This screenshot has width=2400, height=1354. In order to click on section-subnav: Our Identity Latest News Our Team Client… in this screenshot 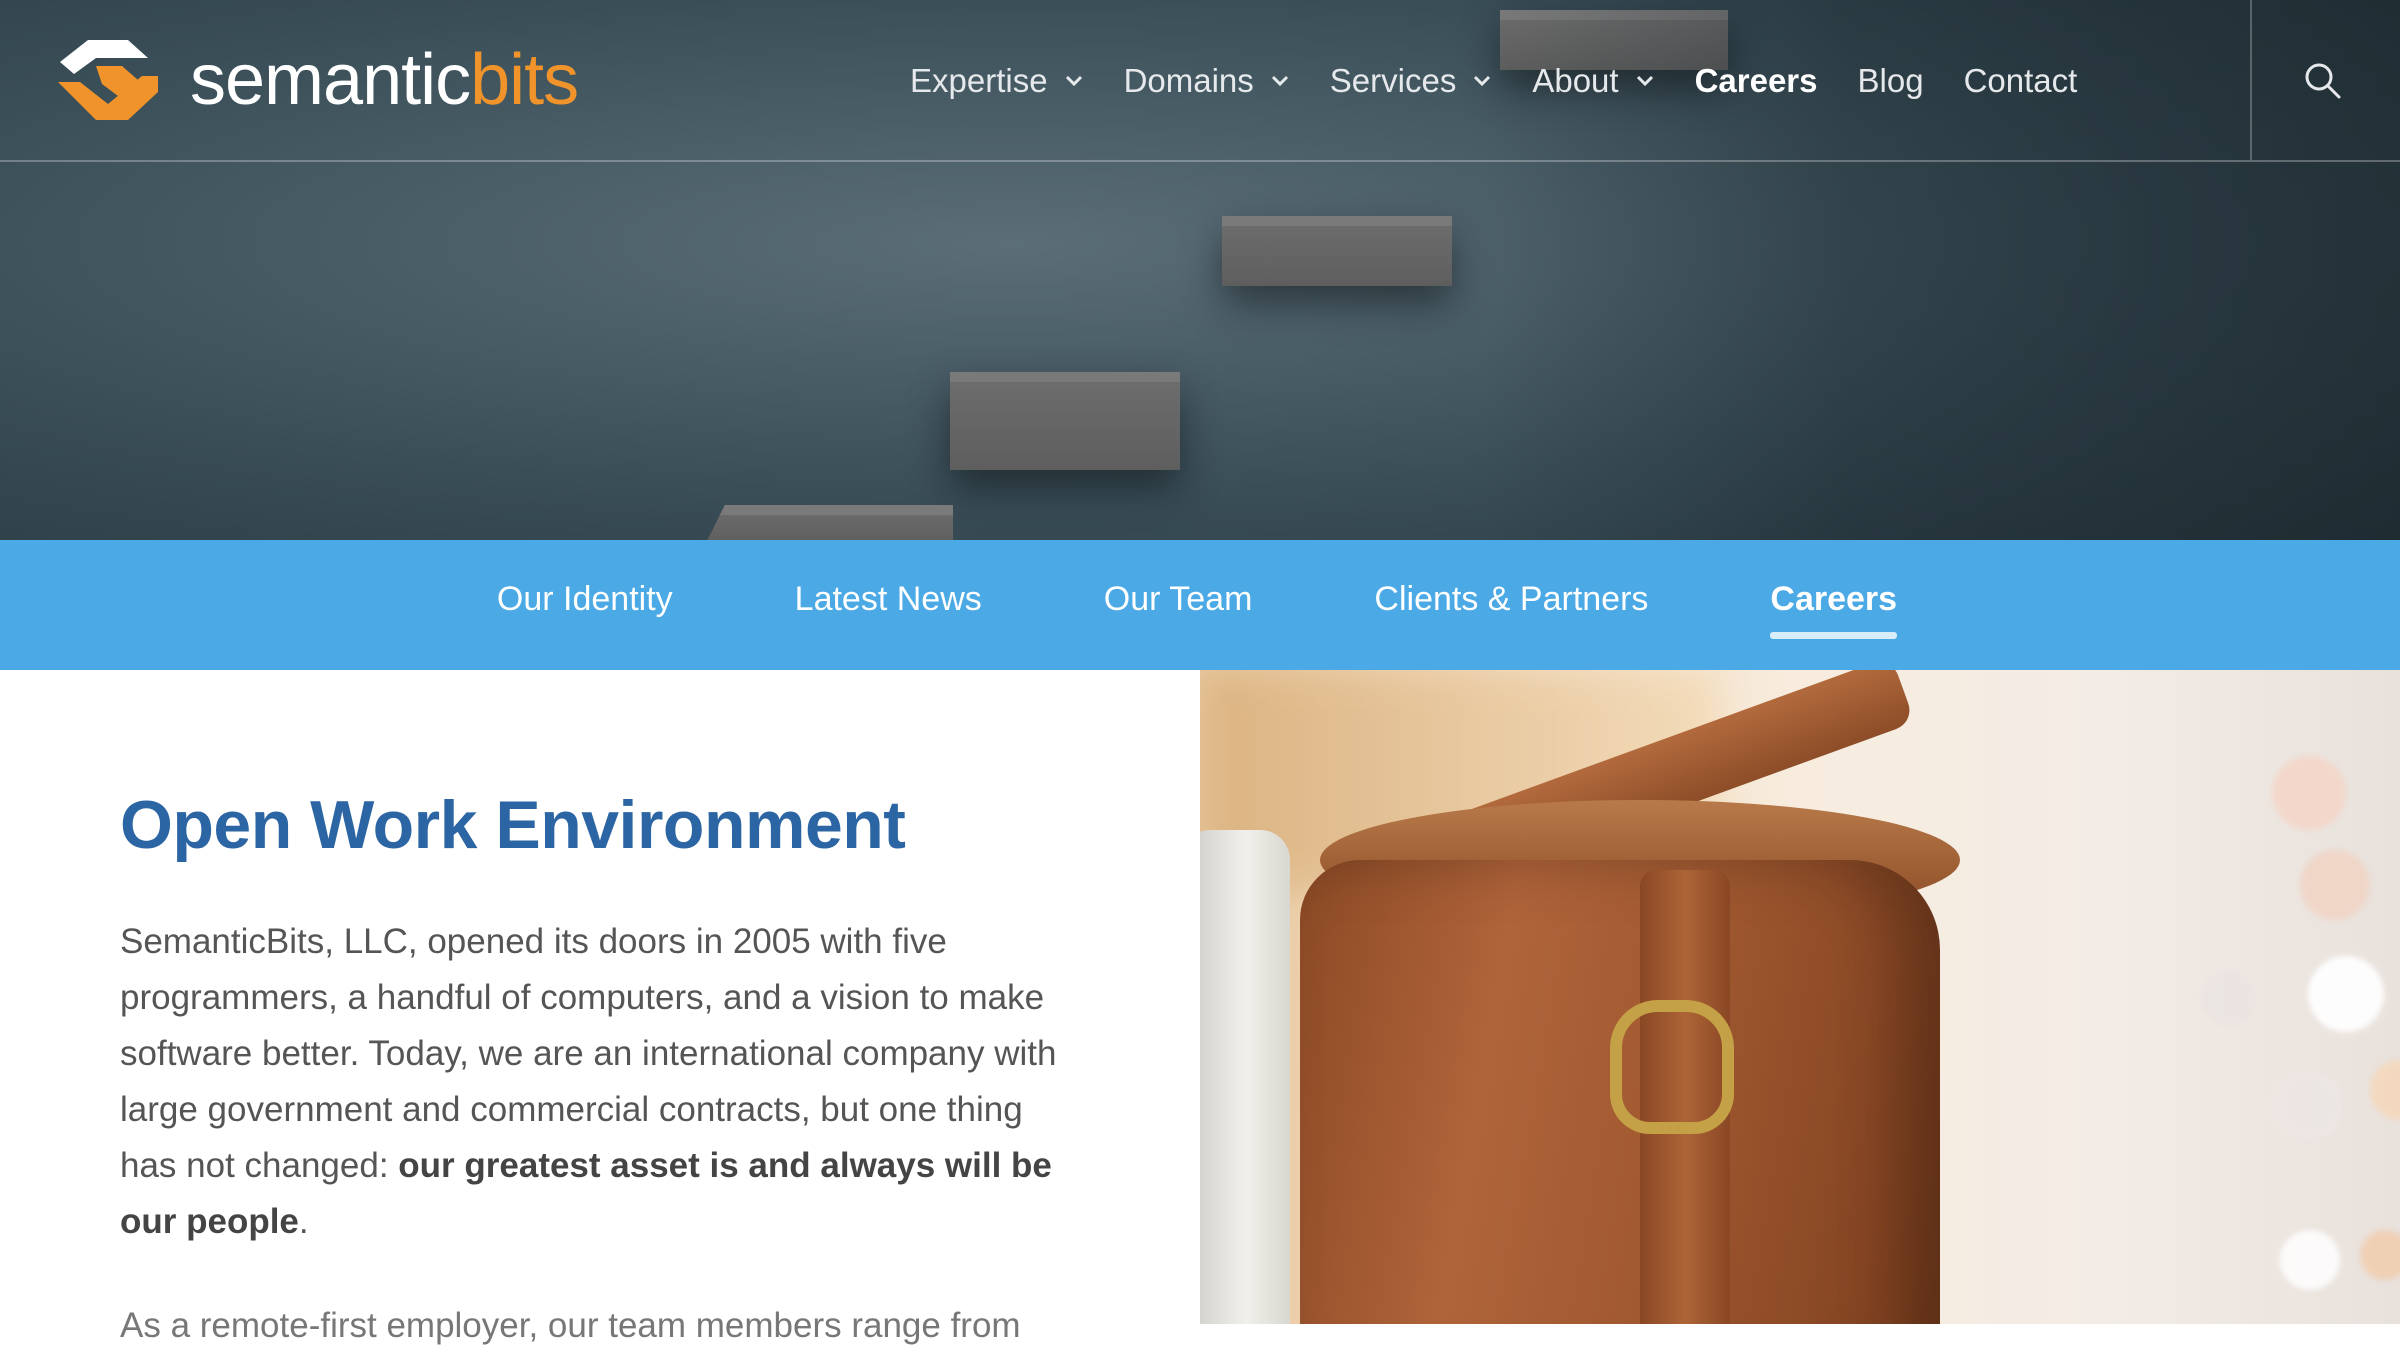, I will do `click(1200, 605)`.